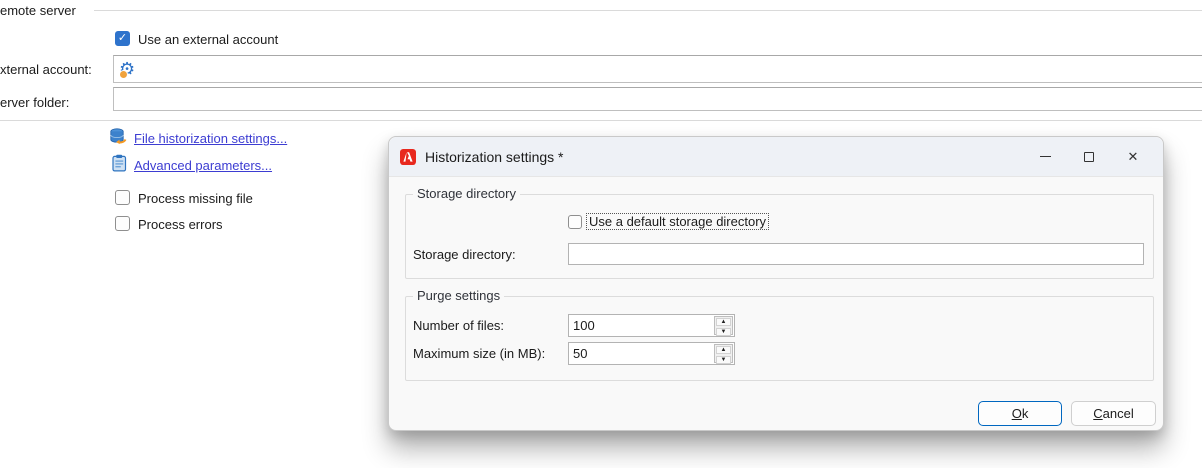 The height and width of the screenshot is (468, 1202). I want to click on cancel-button: Cancel, so click(1113, 413).